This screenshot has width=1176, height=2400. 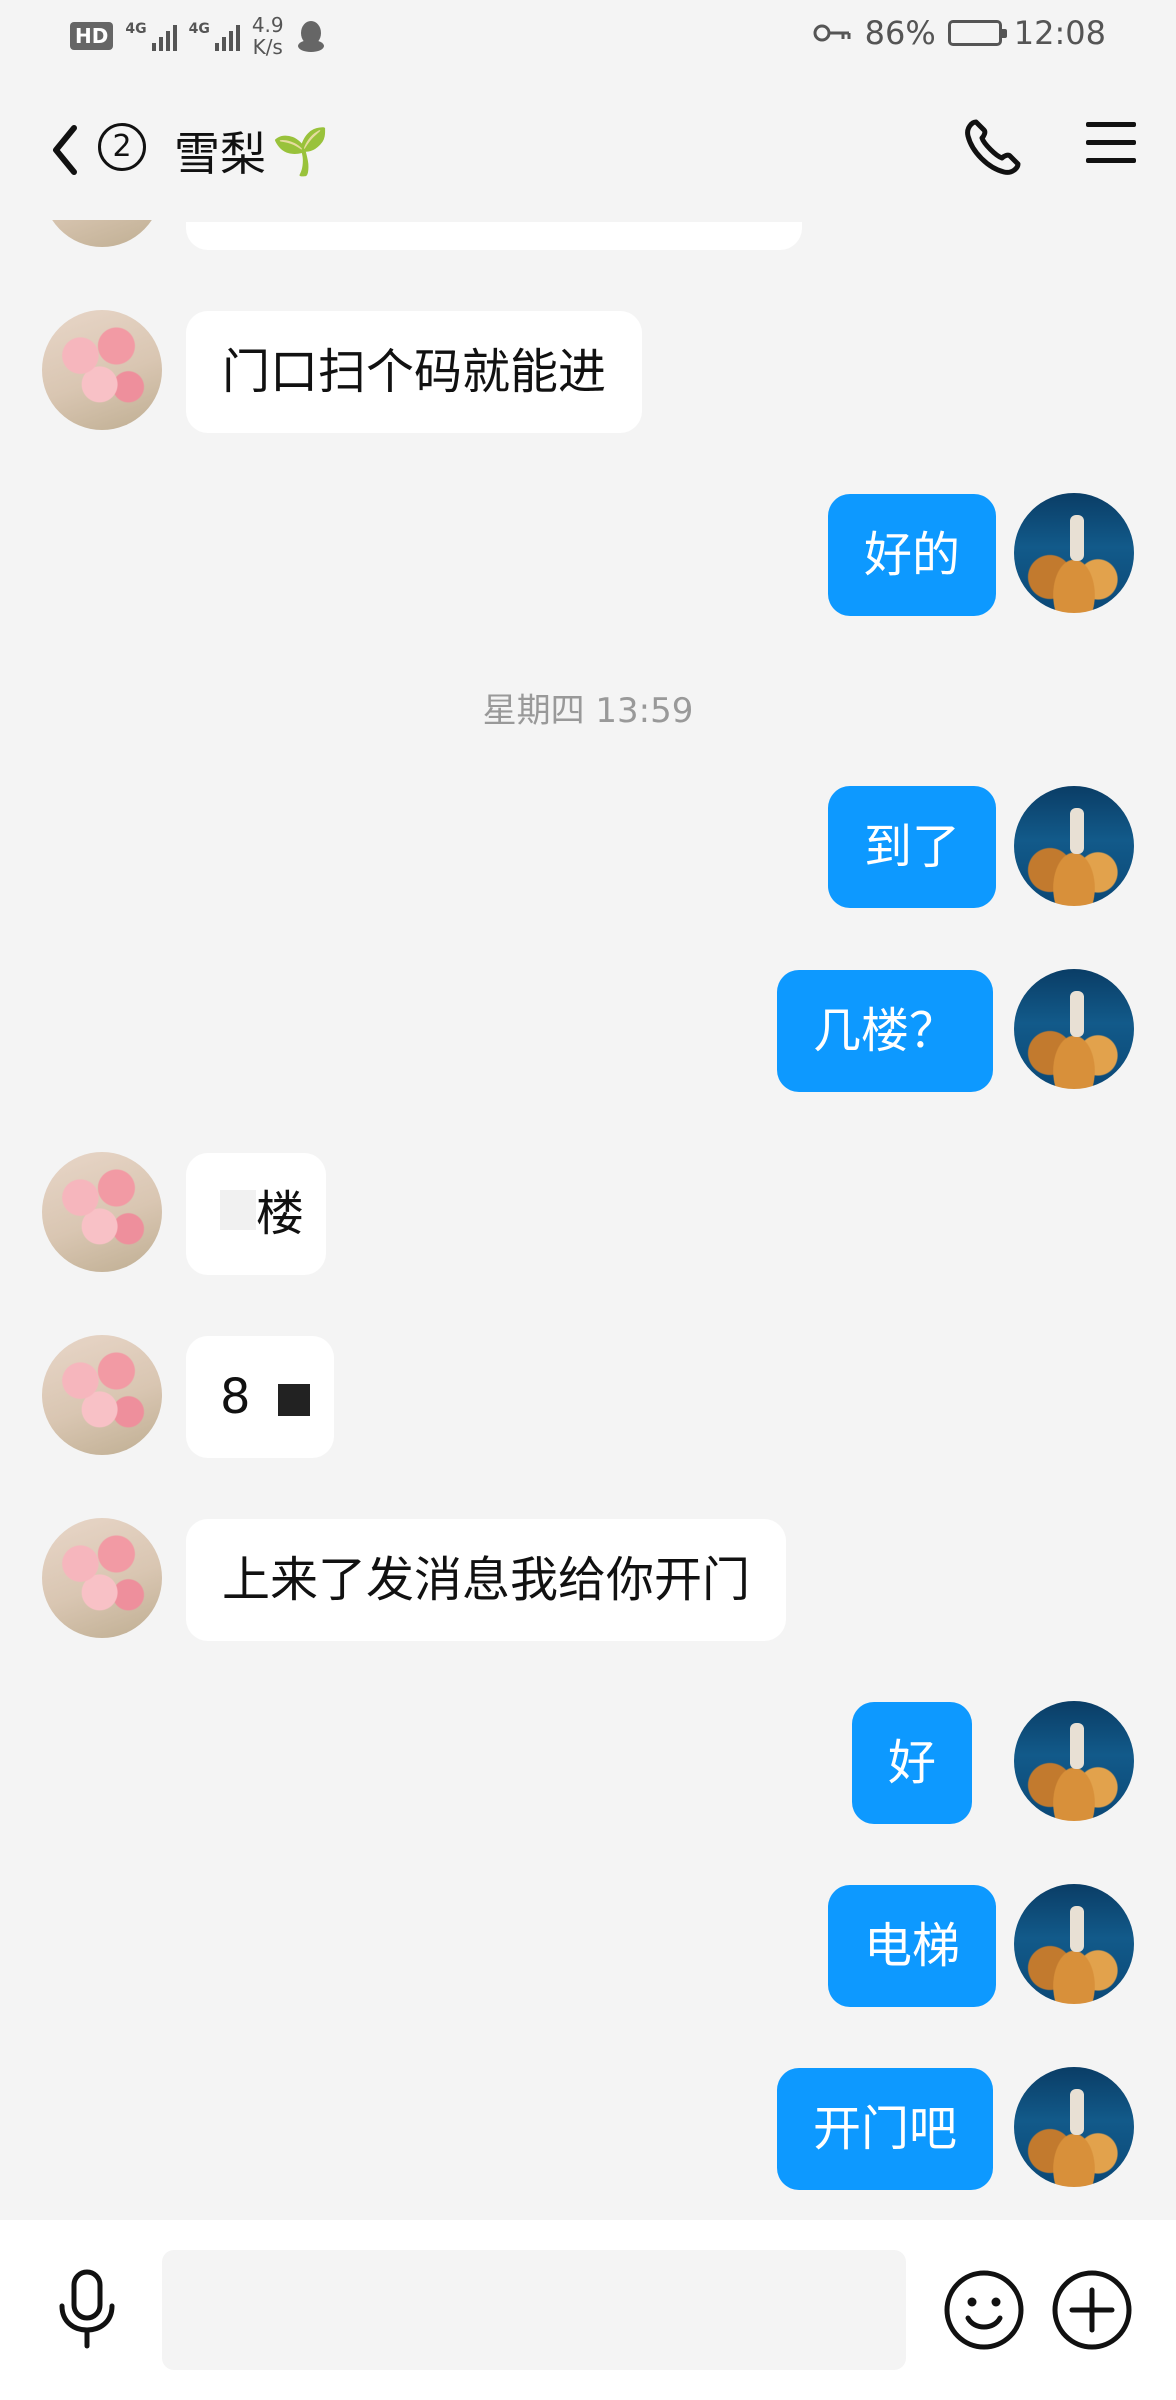 I want to click on network-speed: 4.9 K/s, so click(x=268, y=36).